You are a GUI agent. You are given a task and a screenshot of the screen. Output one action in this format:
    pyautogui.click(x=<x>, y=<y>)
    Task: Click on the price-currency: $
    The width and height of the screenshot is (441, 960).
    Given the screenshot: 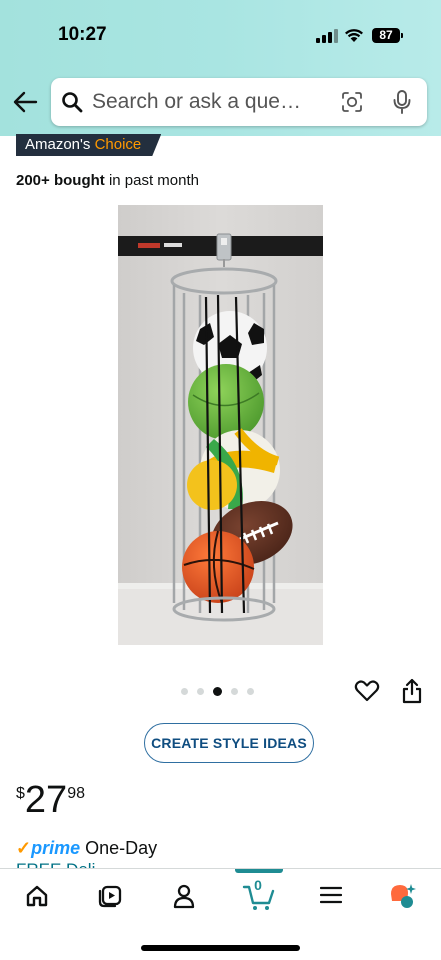 What is the action you would take?
    pyautogui.click(x=20, y=793)
    